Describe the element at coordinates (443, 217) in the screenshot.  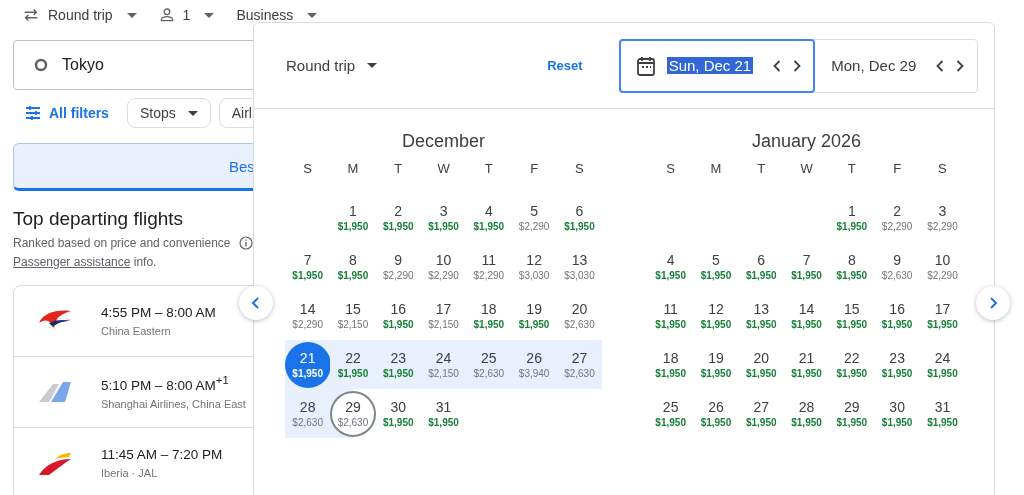
I see `calendar-day: 3 $1,950` at that location.